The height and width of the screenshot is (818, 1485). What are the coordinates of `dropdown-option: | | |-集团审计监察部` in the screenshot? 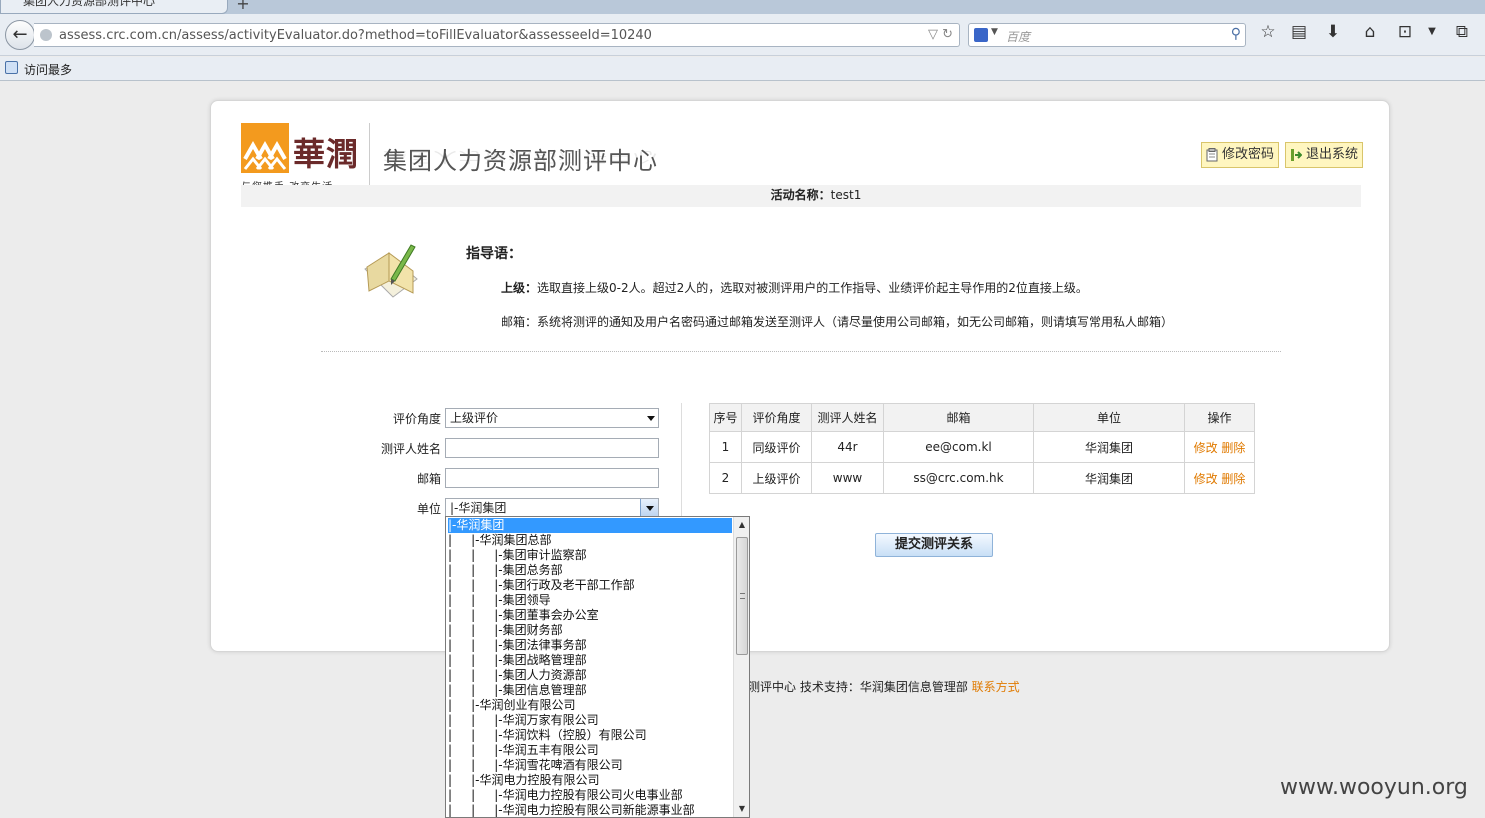 It's located at (590, 555).